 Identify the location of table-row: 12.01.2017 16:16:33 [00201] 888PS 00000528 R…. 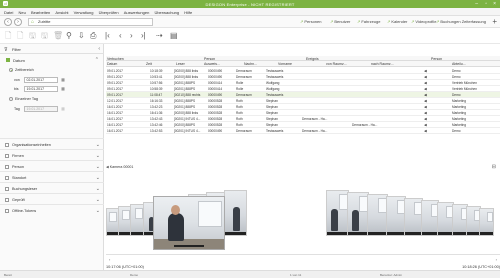
(303, 101).